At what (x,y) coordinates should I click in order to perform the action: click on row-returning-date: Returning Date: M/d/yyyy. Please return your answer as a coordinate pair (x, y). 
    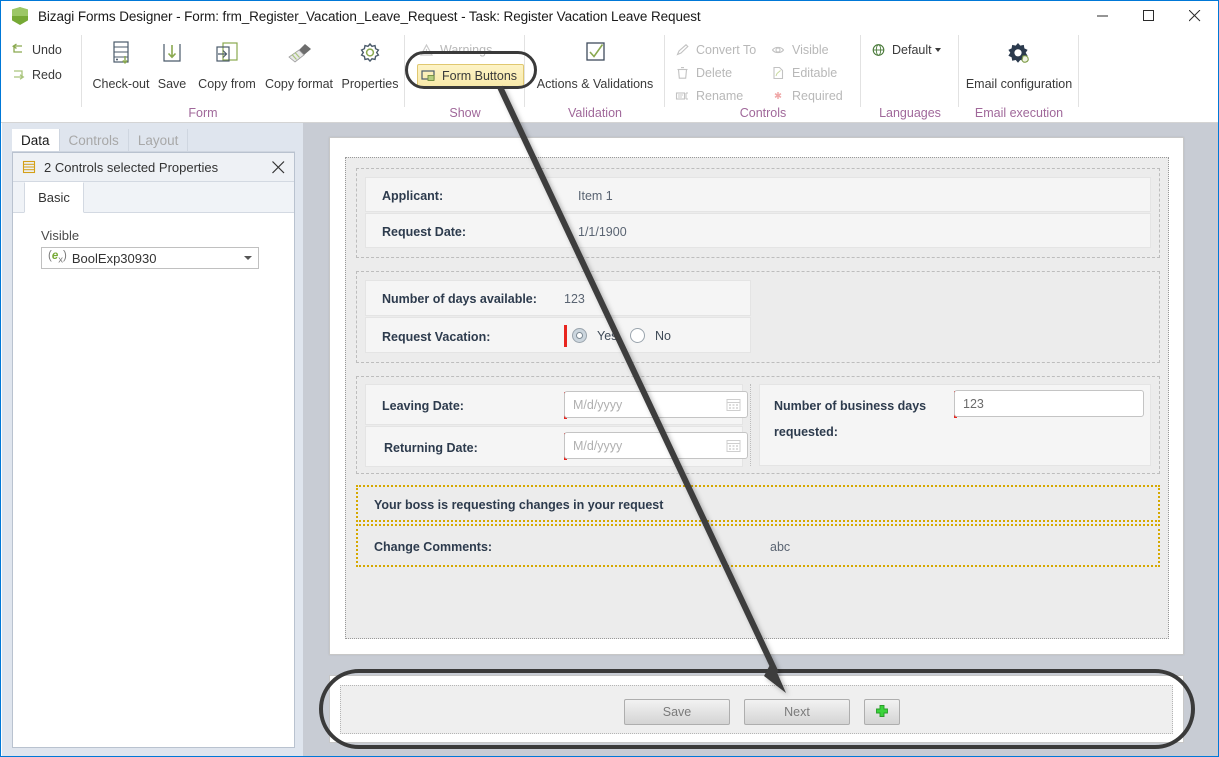
    Looking at the image, I should click on (556, 446).